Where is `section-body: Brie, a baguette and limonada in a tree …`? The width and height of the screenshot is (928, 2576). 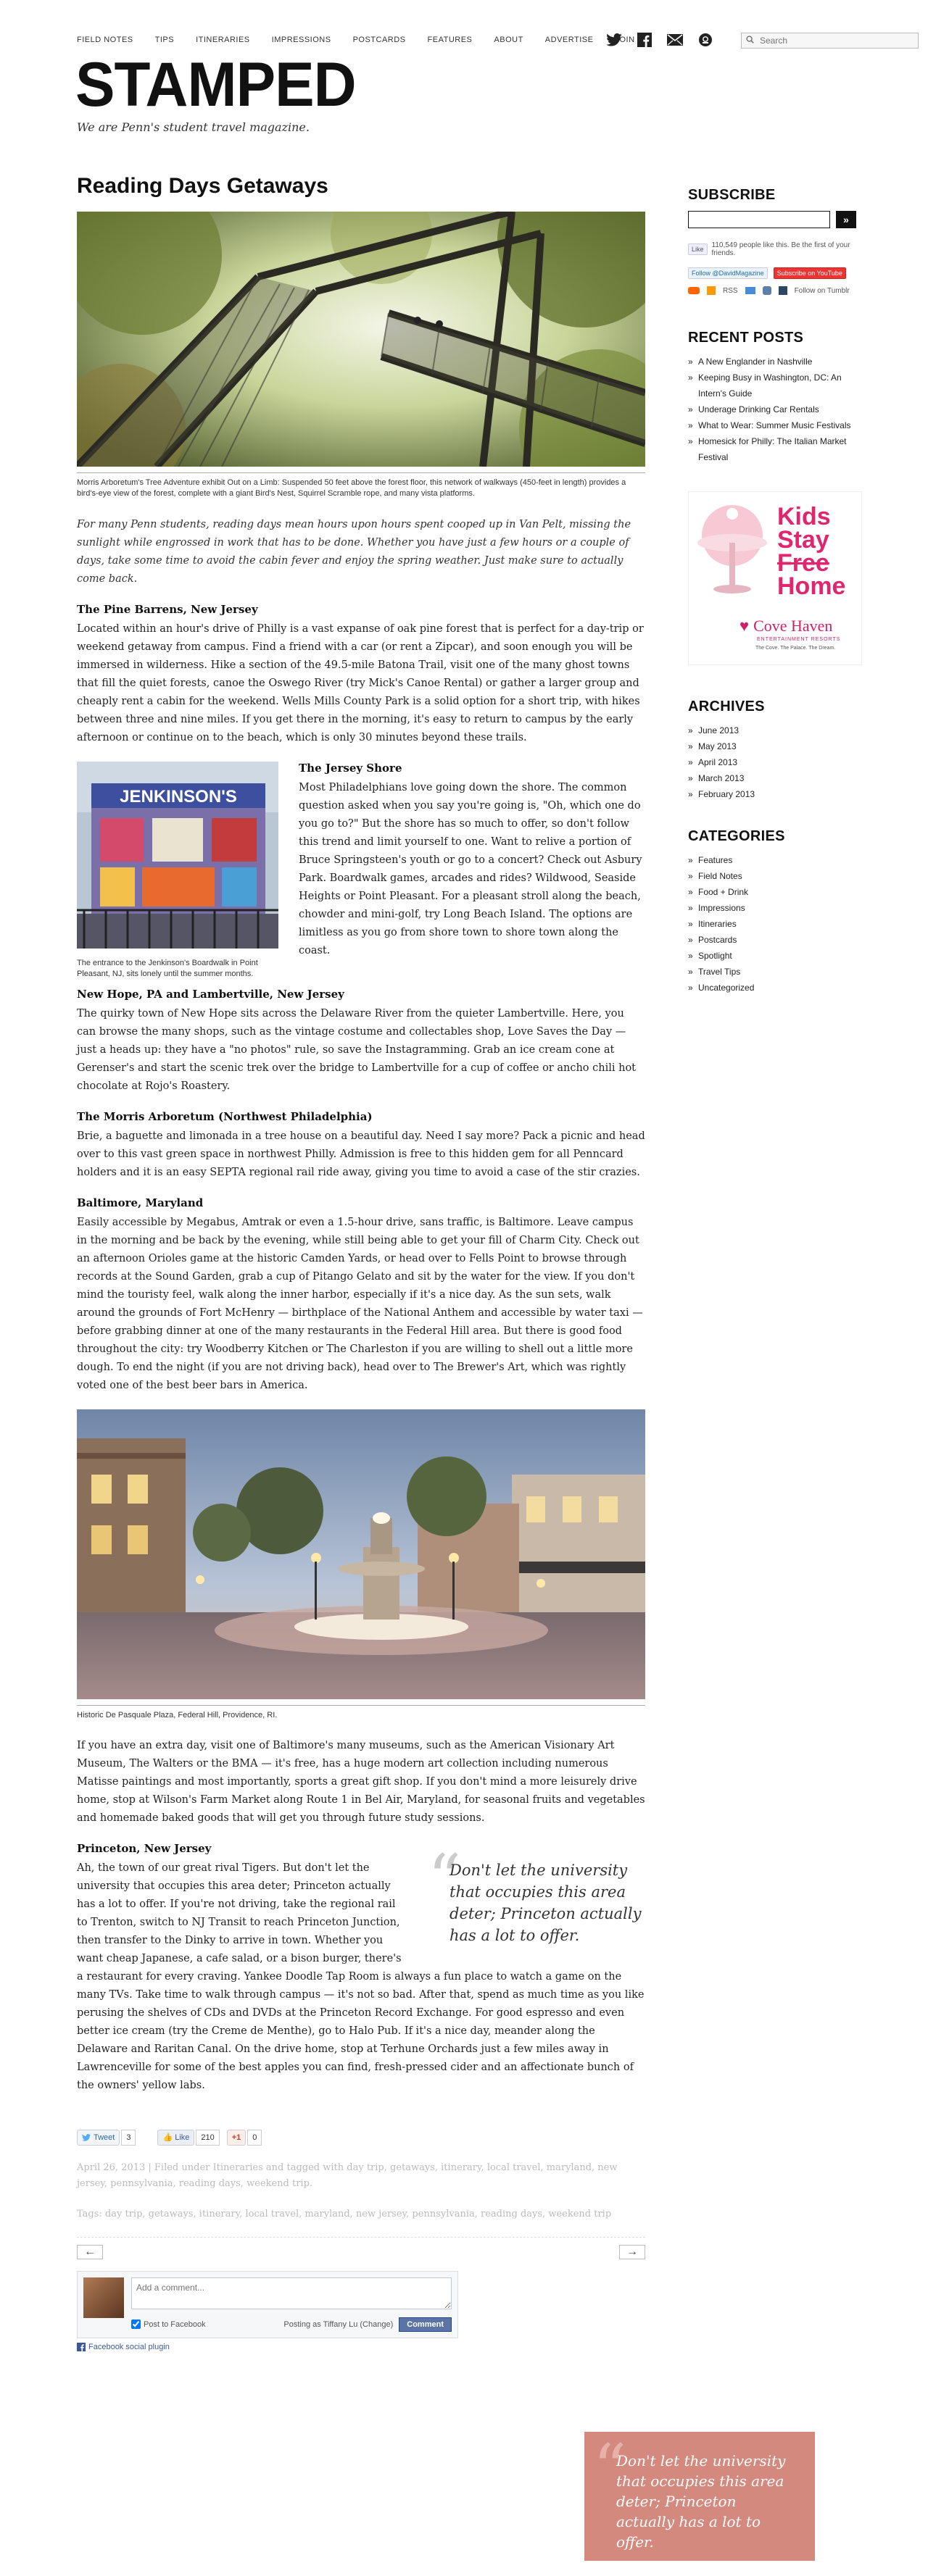 section-body: Brie, a baguette and limonada in a tree … is located at coordinates (361, 1154).